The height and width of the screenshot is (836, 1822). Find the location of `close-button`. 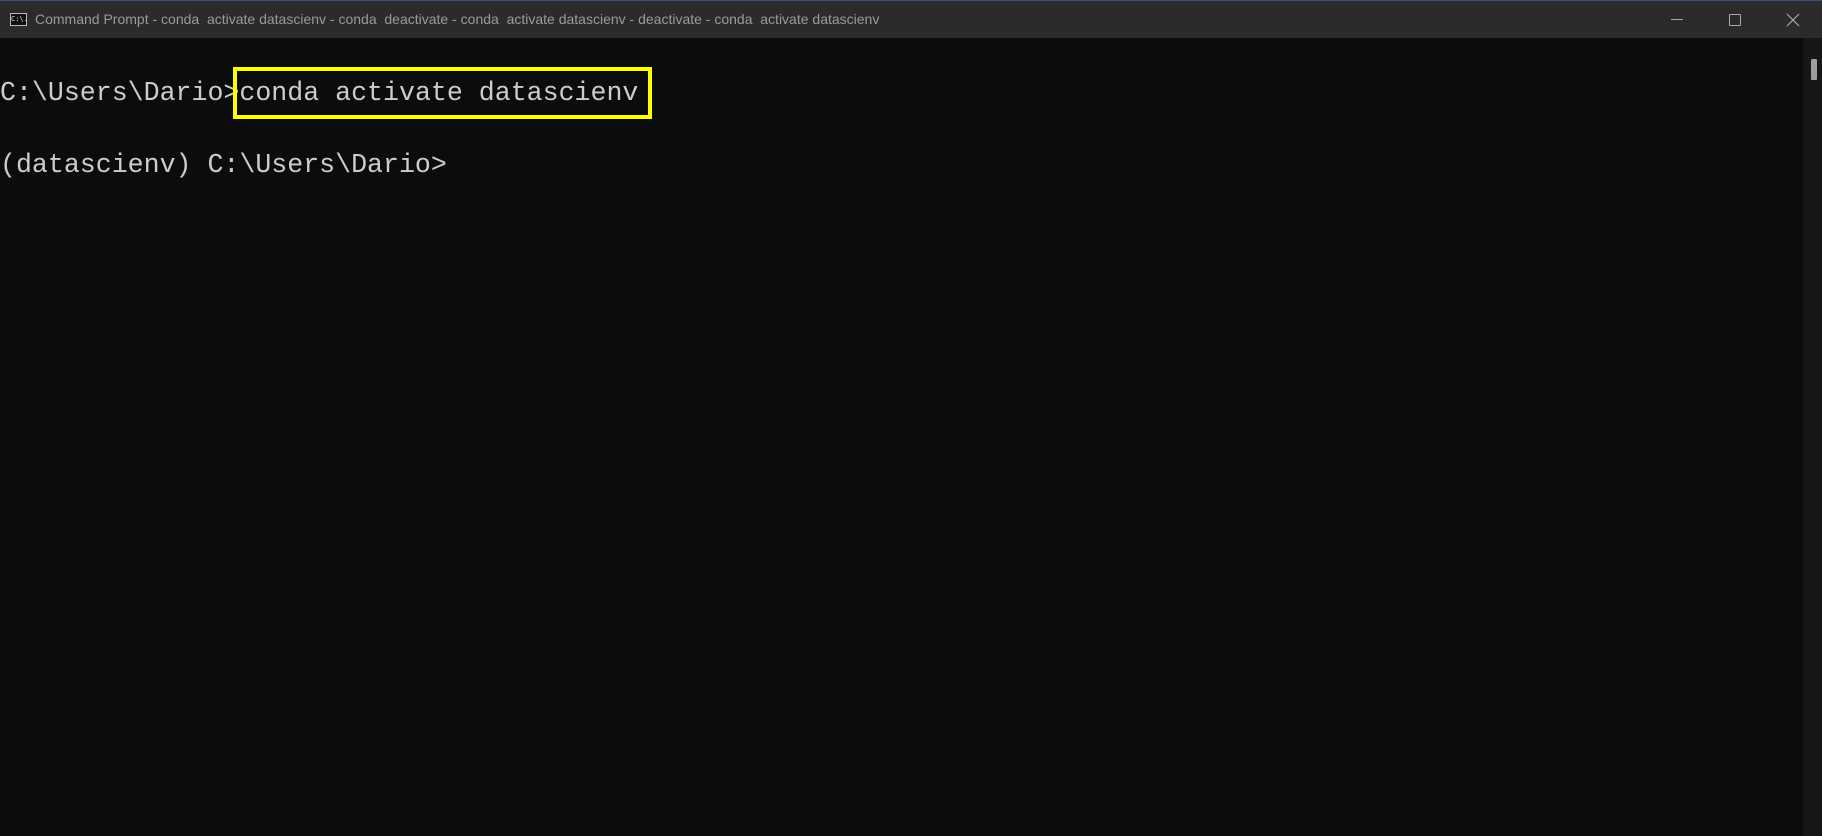

close-button is located at coordinates (1793, 20).